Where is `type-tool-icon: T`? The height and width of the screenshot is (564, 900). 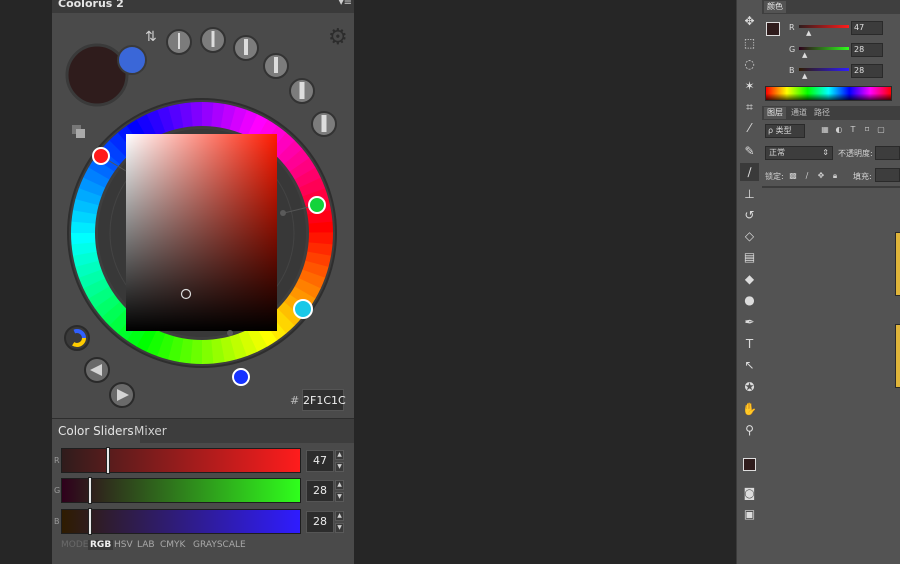 type-tool-icon: T is located at coordinates (749, 344).